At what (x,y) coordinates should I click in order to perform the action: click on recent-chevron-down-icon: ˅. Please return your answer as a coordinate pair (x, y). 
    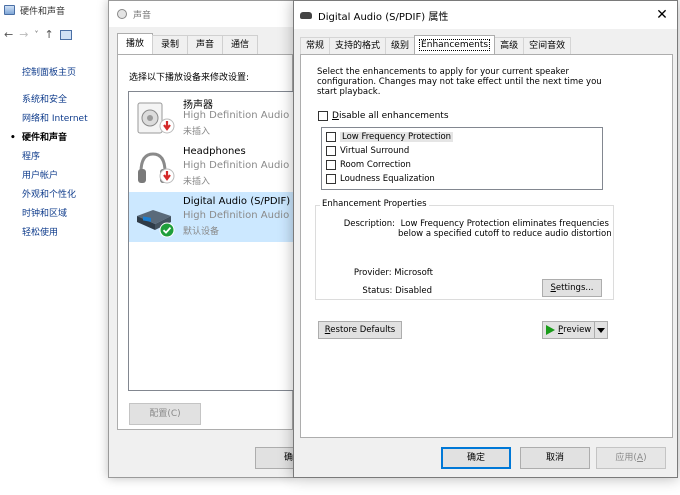
    Looking at the image, I should click on (36, 34).